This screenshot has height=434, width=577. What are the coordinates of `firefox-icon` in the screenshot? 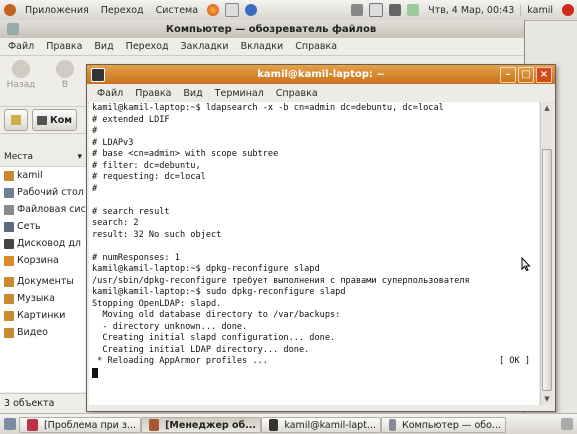 It's located at (213, 10).